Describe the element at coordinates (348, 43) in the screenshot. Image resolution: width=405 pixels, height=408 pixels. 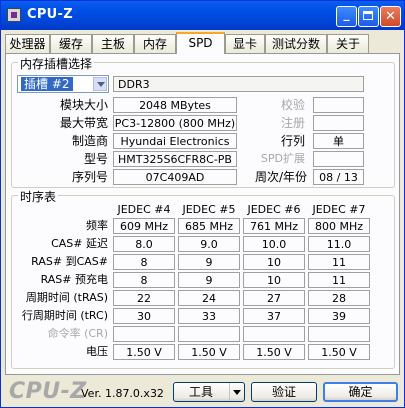
I see `tab-about: 关于` at that location.